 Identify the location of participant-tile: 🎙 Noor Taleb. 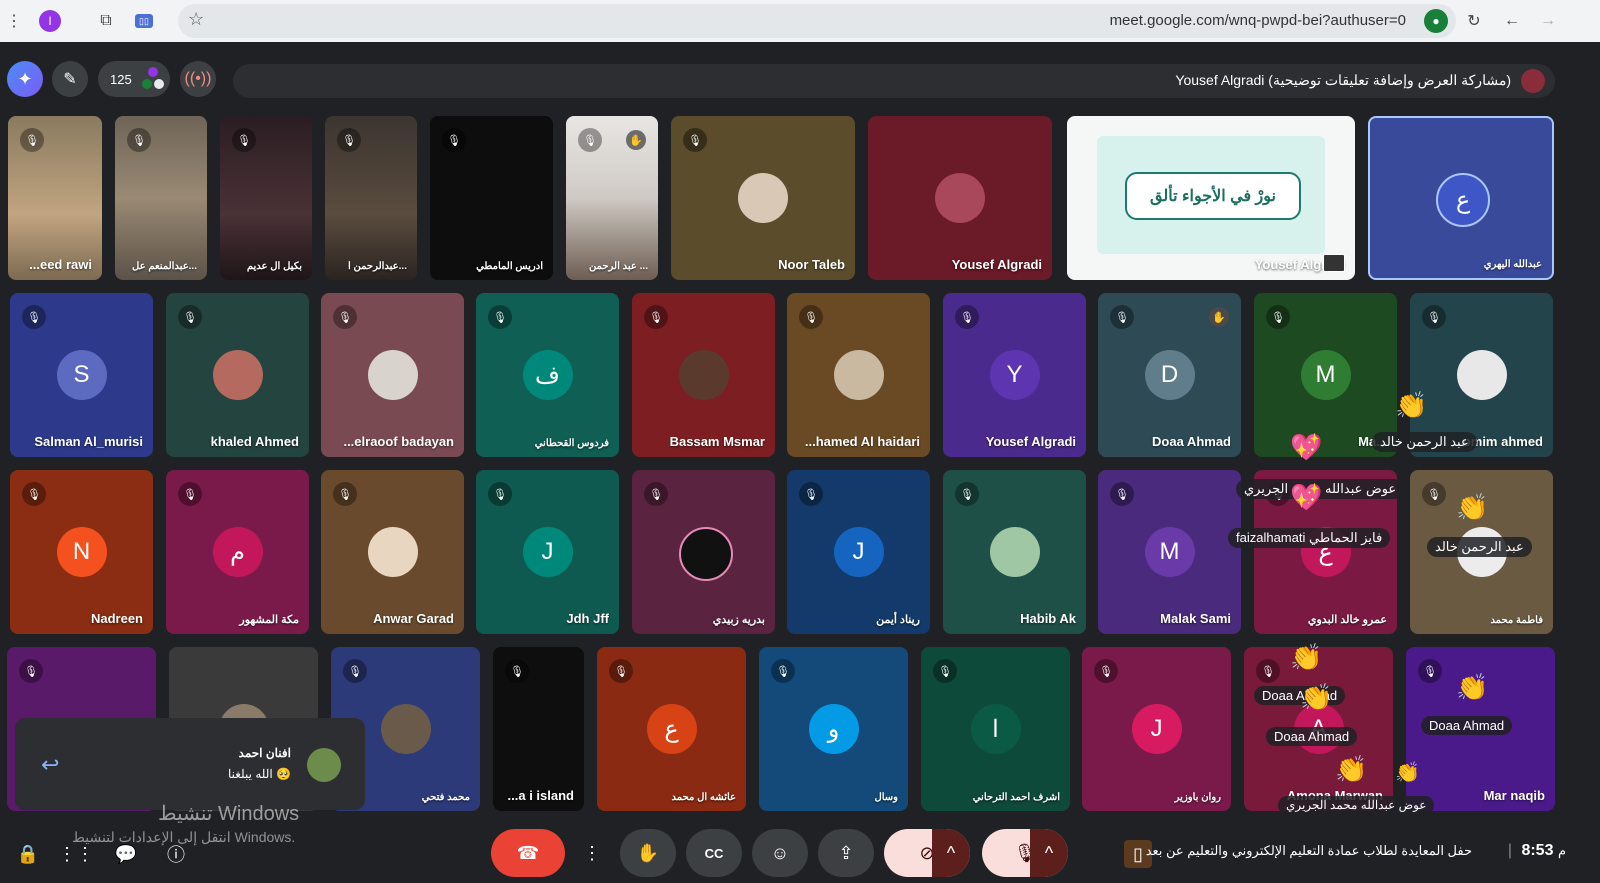
(763, 198).